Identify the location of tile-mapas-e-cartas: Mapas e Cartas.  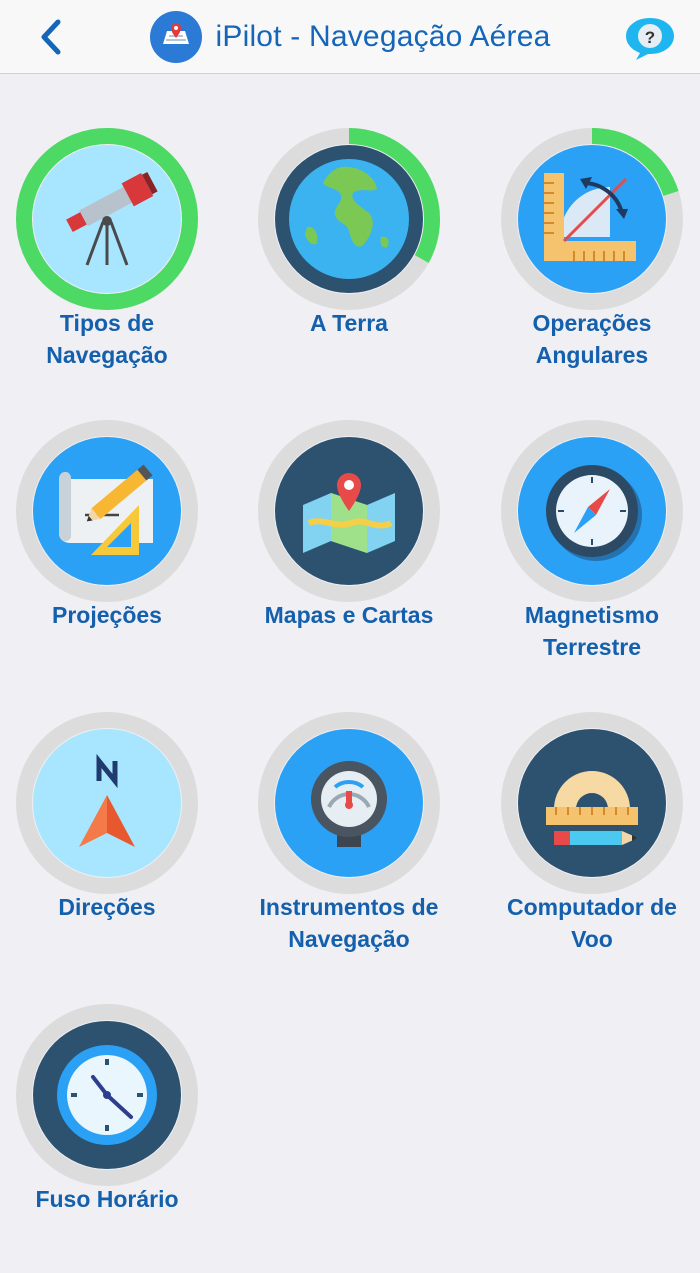
(349, 554).